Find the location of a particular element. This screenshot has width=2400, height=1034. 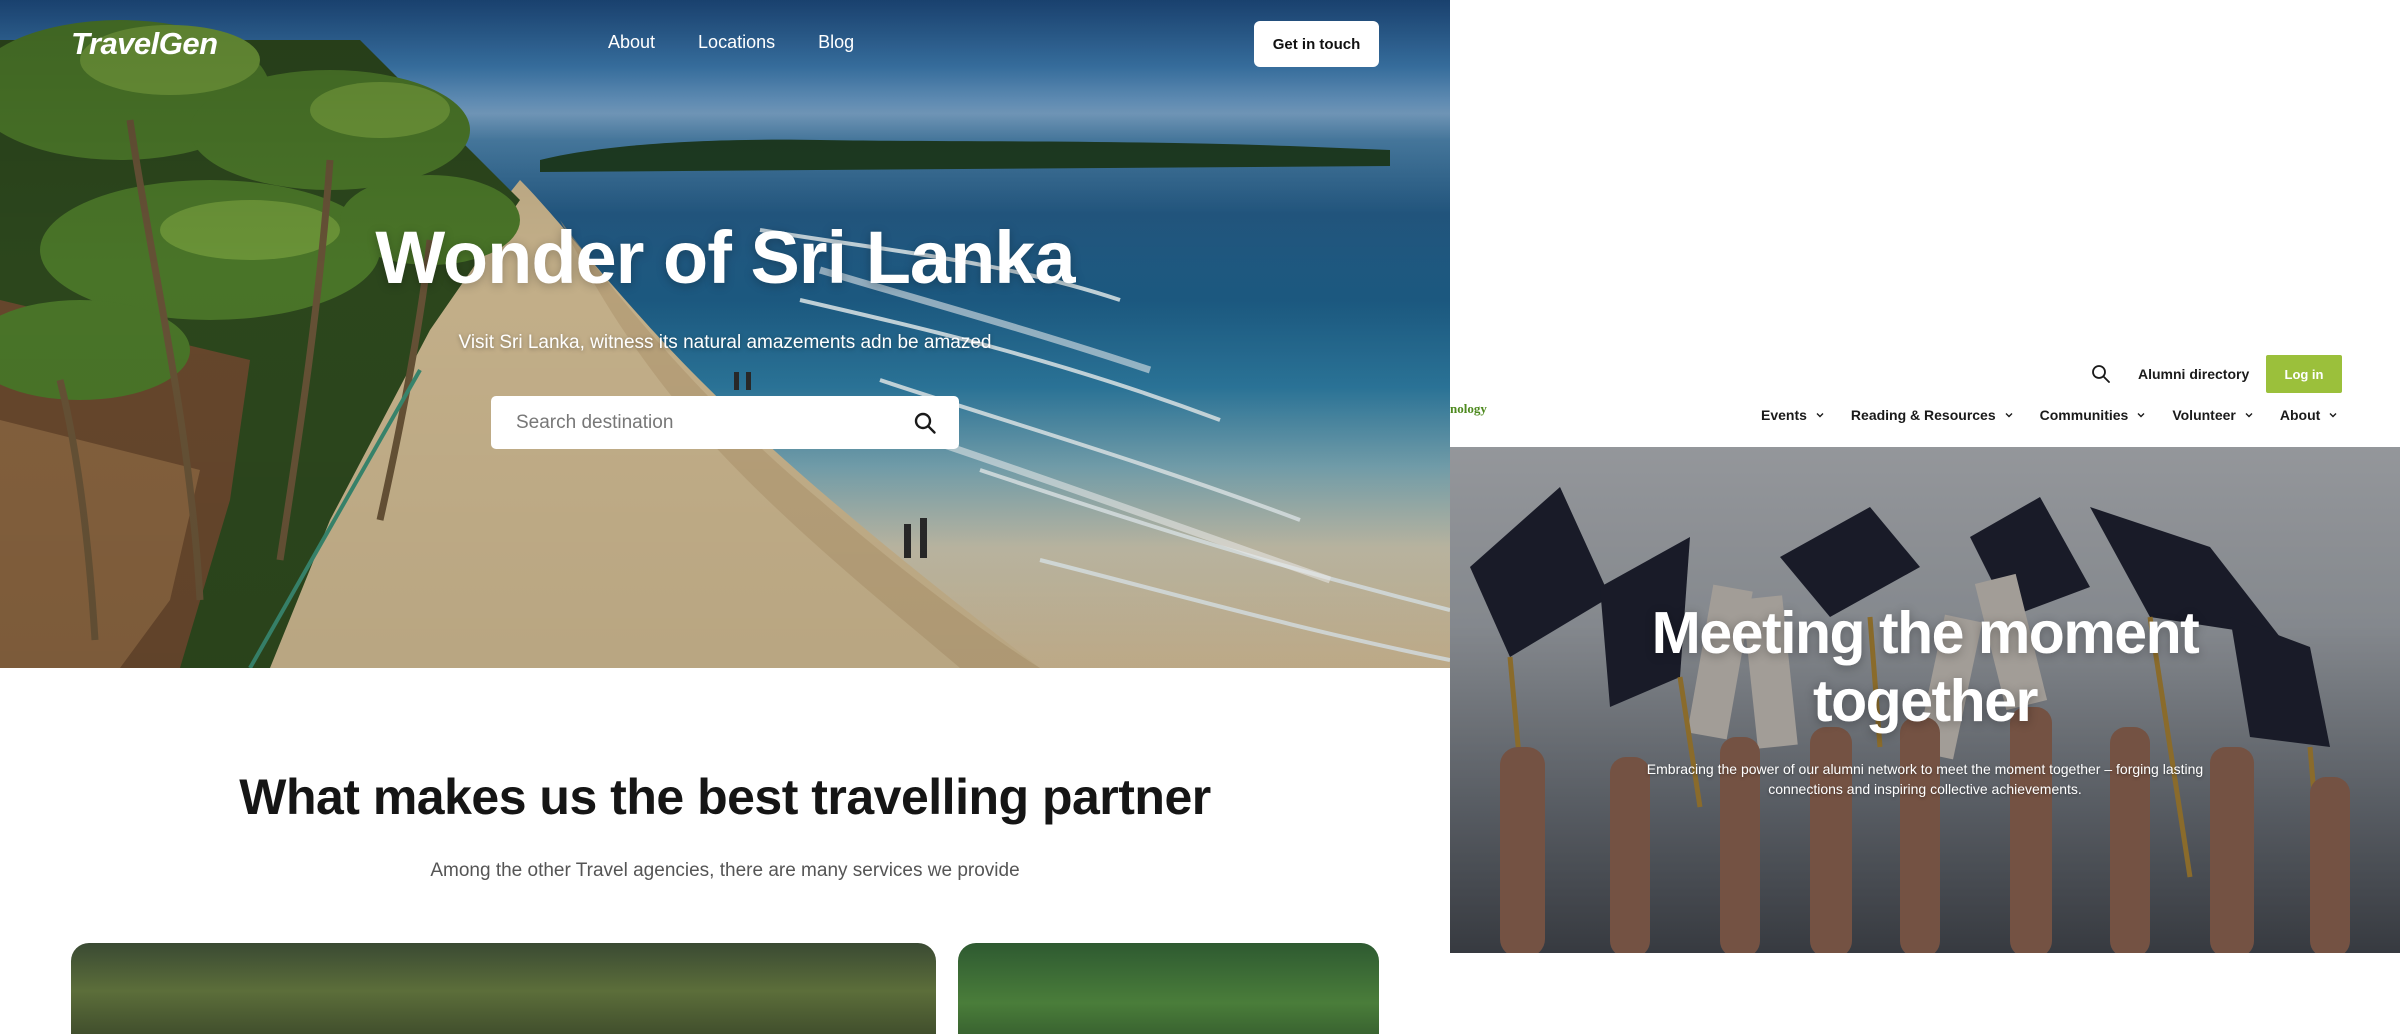

menu-item-volunteer: Volunteer is located at coordinates (2213, 415).